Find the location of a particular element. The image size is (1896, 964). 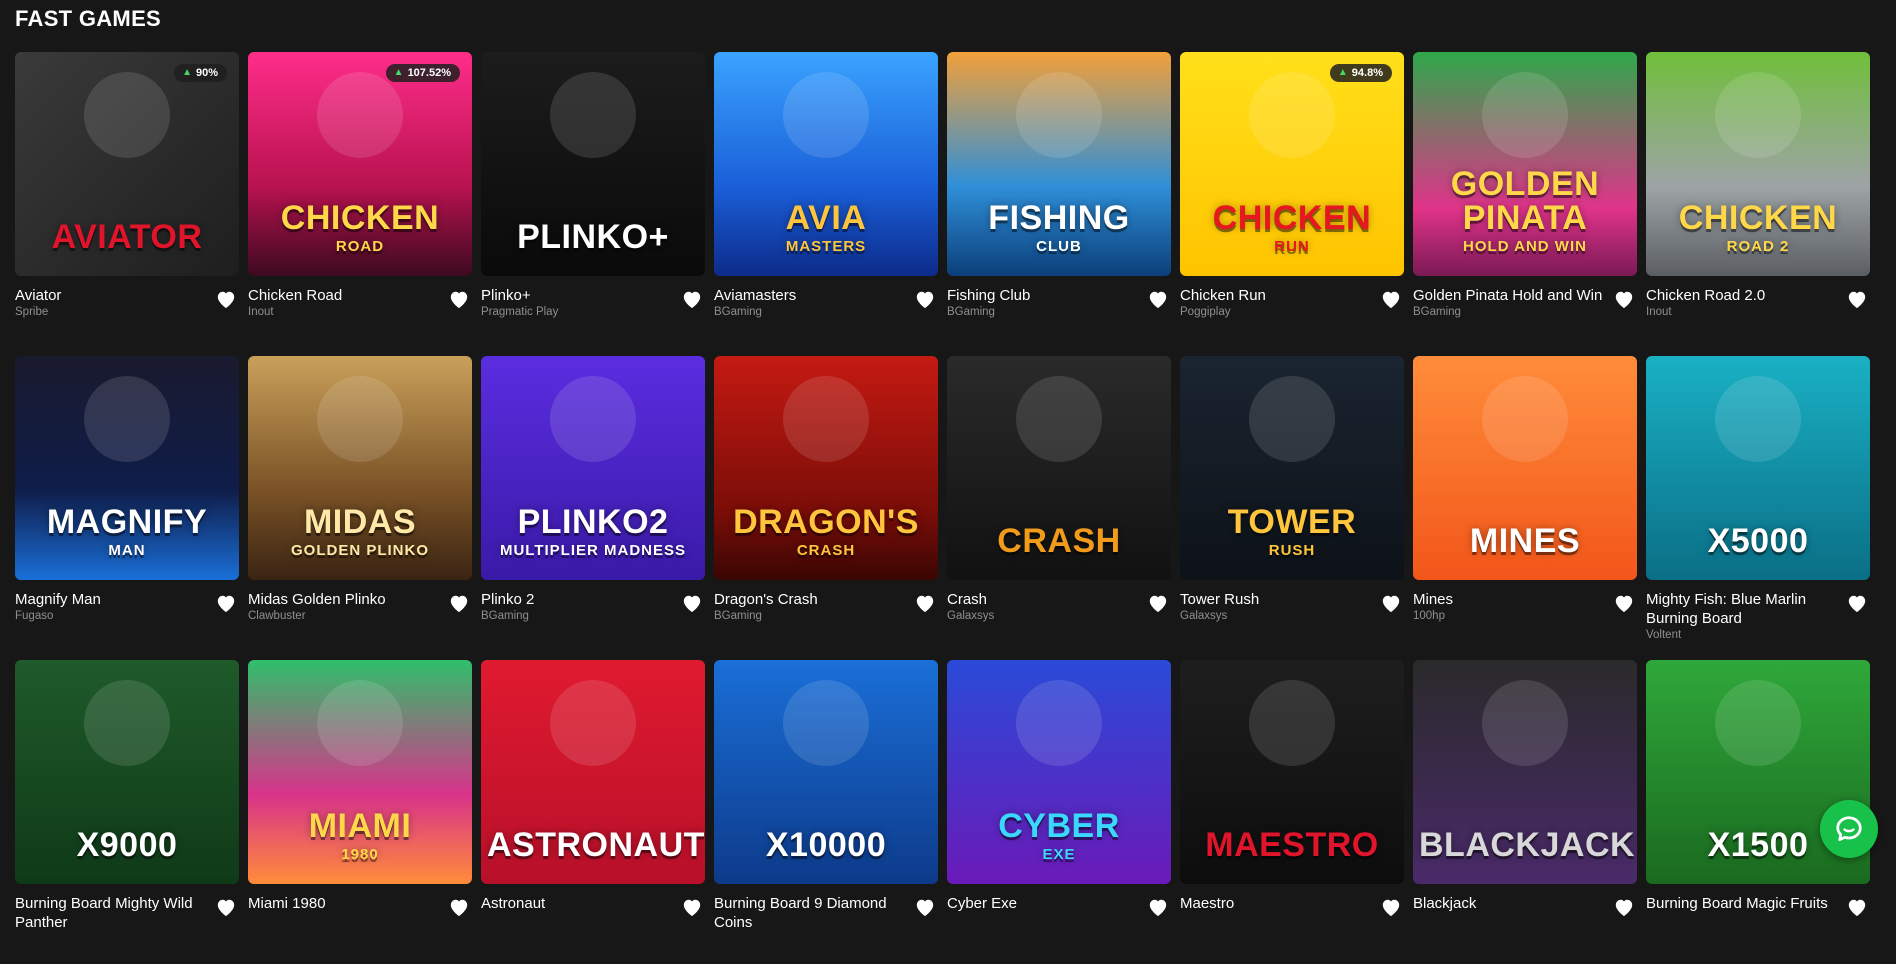

game-card: PLiNKO+ Plinko+ Pragmatic Play is located at coordinates (593, 204).